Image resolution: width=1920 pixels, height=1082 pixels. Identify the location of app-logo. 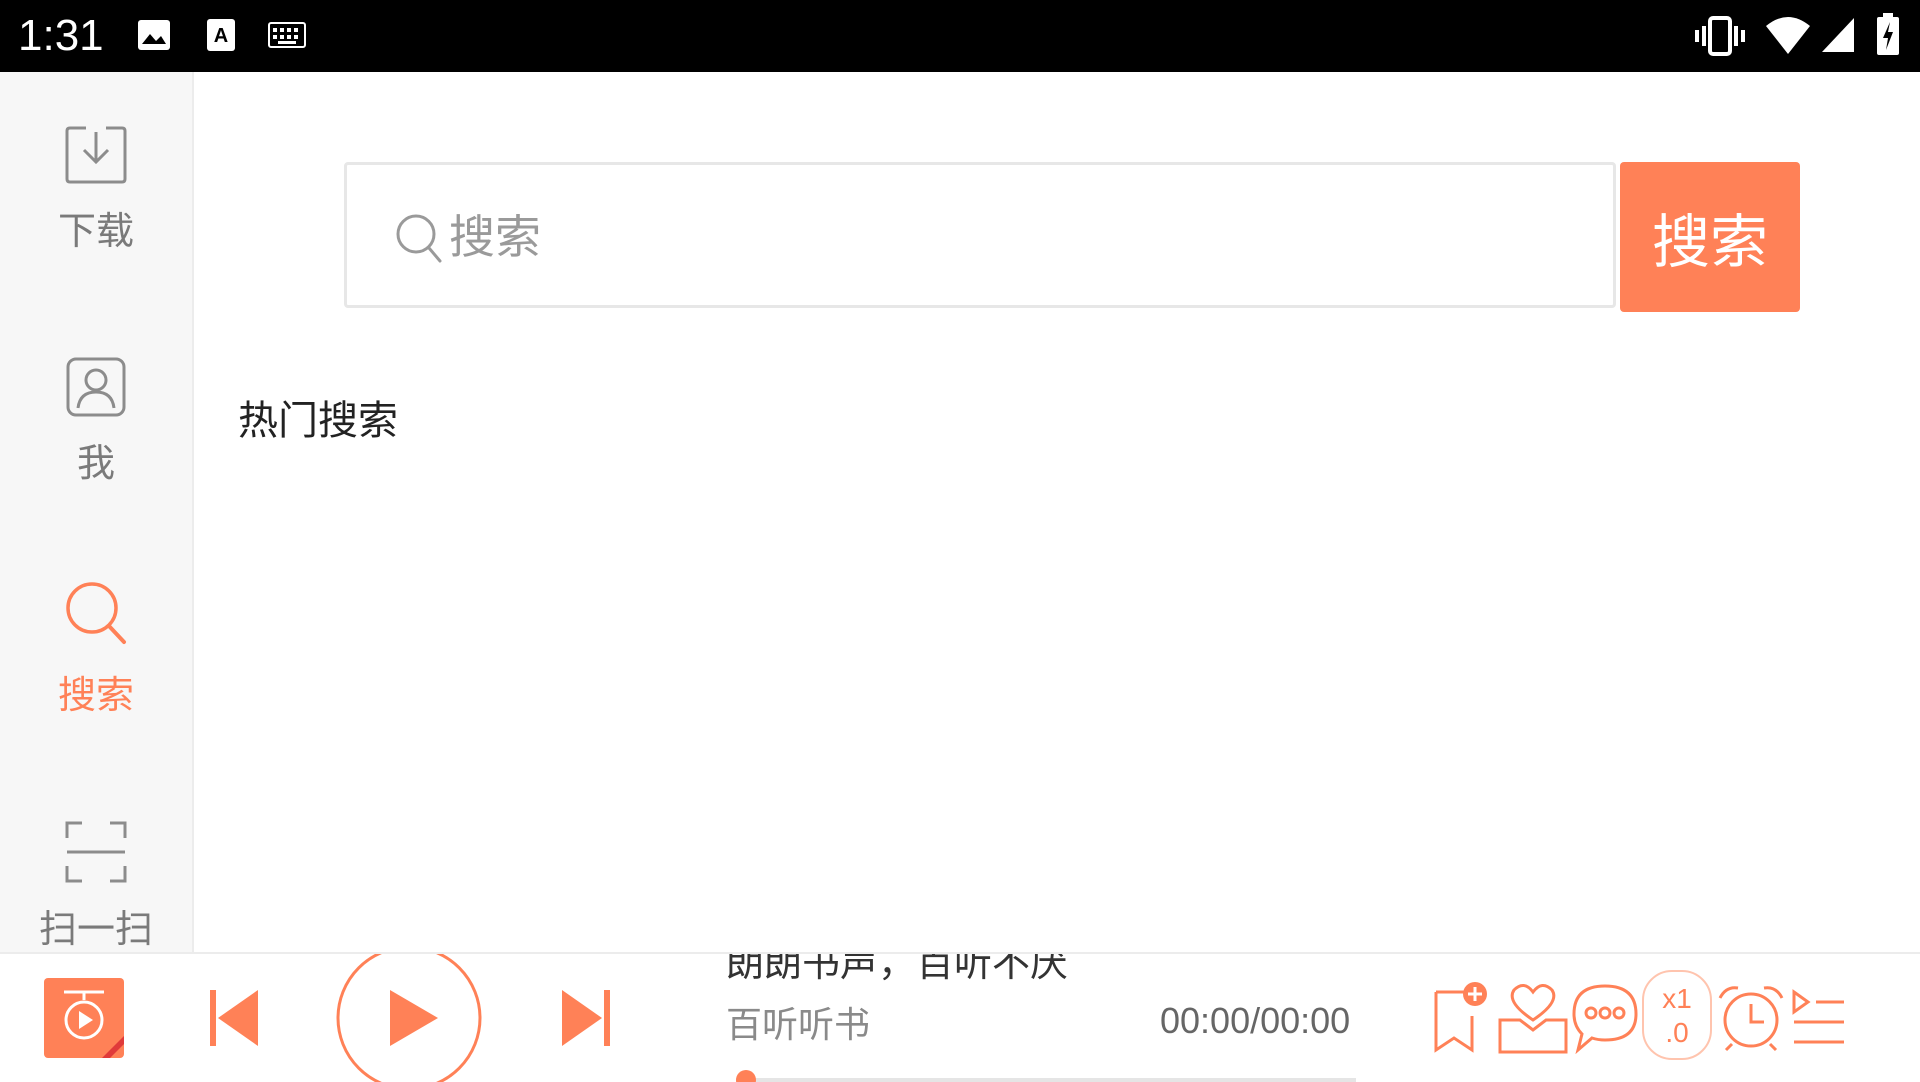
(84, 1018).